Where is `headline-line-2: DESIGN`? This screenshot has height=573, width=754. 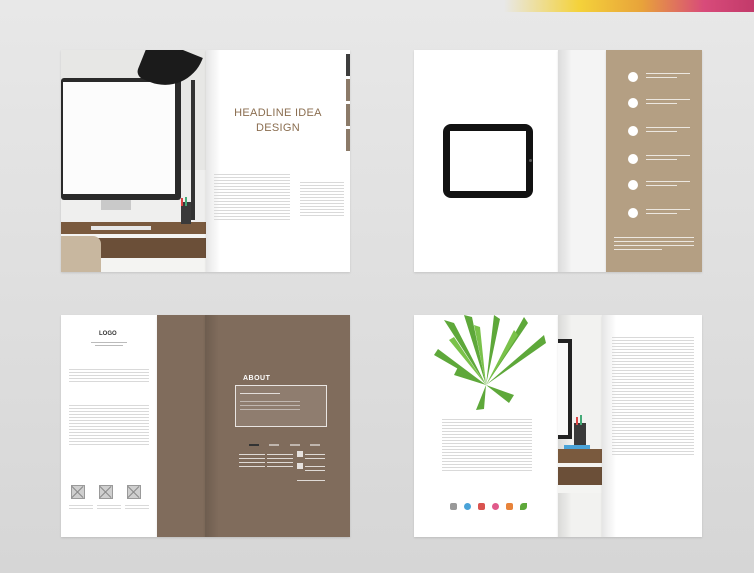 headline-line-2: DESIGN is located at coordinates (278, 128).